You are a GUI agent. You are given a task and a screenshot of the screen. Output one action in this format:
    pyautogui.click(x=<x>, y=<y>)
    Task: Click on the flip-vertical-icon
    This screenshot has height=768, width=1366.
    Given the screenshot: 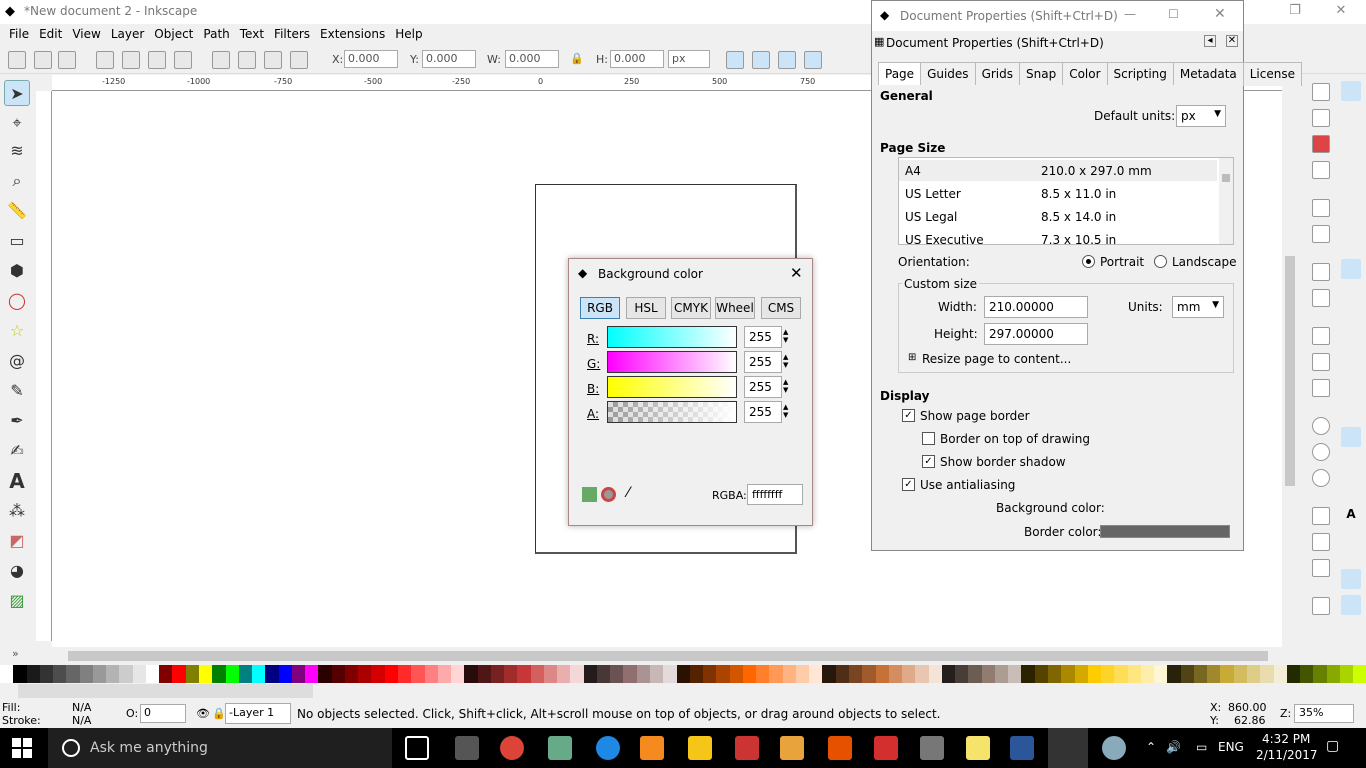 What is the action you would take?
    pyautogui.click(x=183, y=60)
    